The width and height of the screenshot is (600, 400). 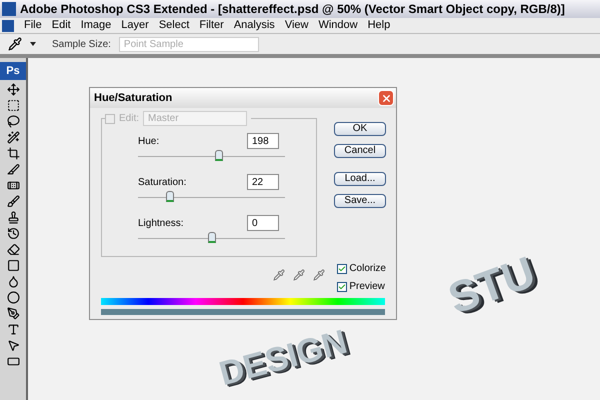 What do you see at coordinates (296, 25) in the screenshot?
I see `menu-item: View` at bounding box center [296, 25].